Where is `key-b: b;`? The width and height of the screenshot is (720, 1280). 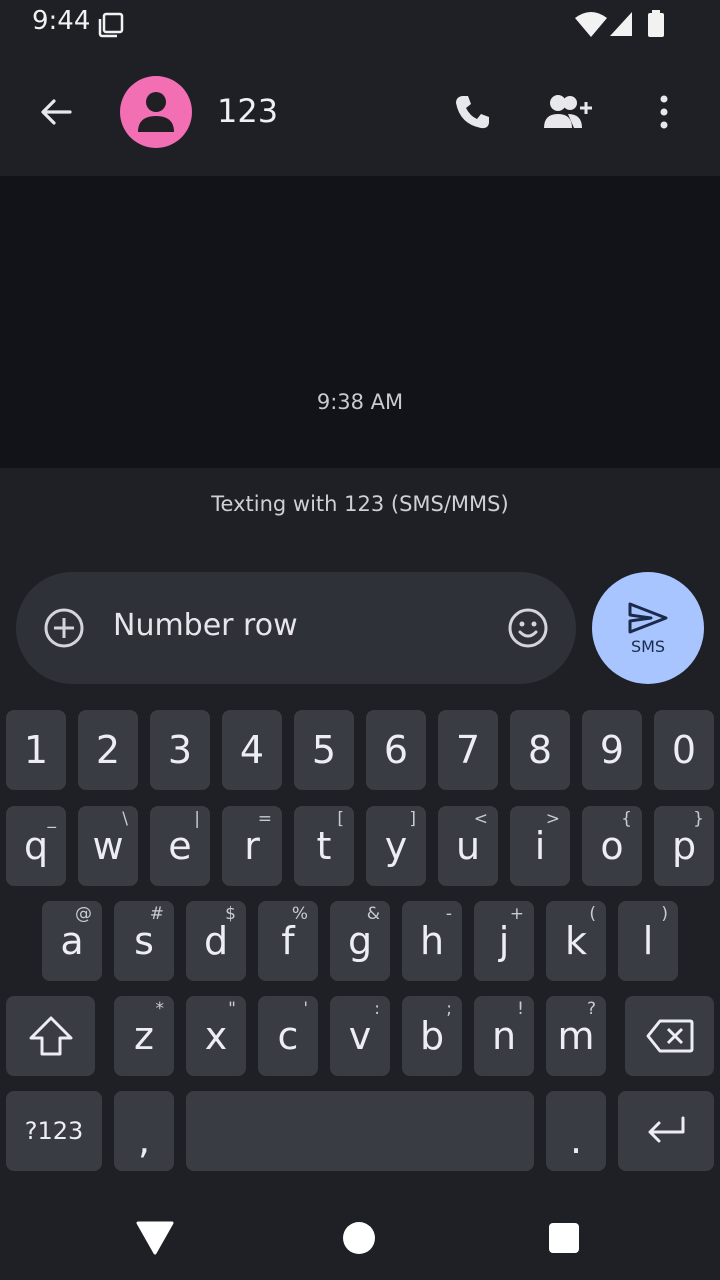 key-b: b; is located at coordinates (432, 1036).